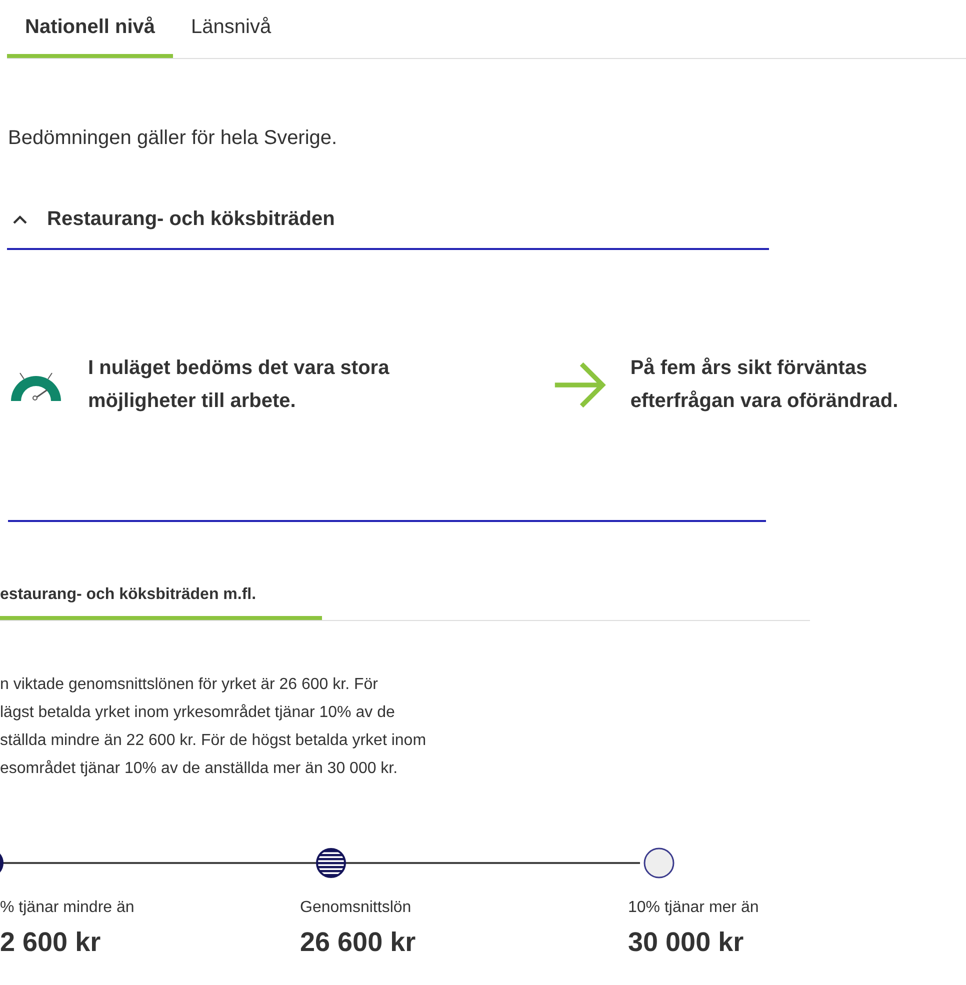  I want to click on tab: estaurang- och köksbiträden m.fl., so click(161, 603).